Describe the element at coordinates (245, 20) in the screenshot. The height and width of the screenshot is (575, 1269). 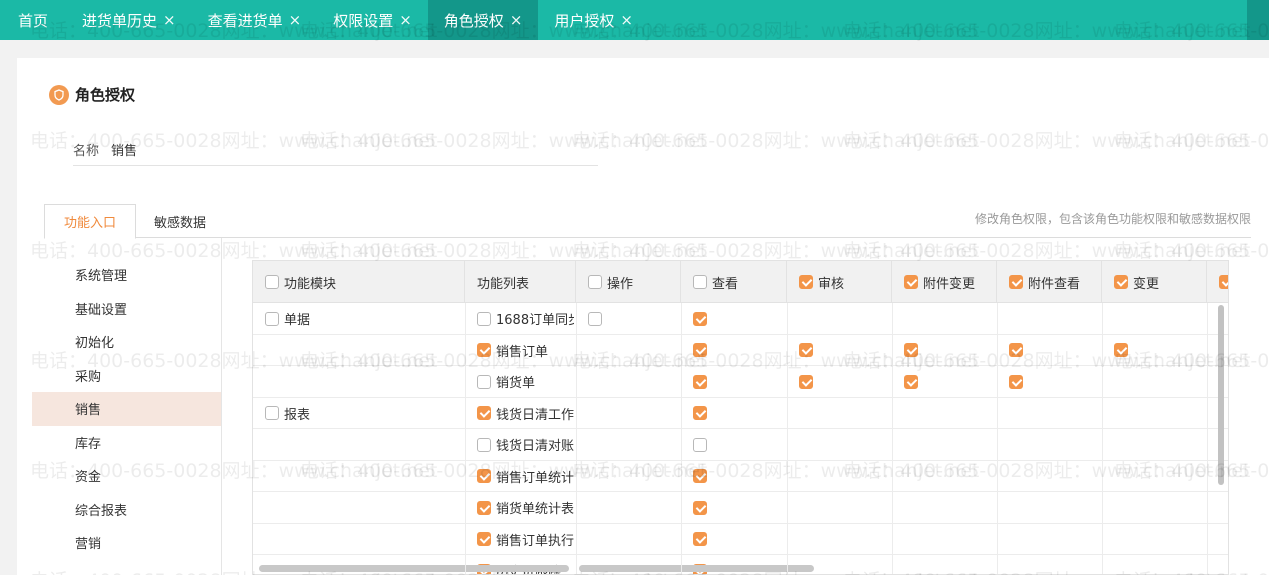
I see `top-tab-label: 查看进货单` at that location.